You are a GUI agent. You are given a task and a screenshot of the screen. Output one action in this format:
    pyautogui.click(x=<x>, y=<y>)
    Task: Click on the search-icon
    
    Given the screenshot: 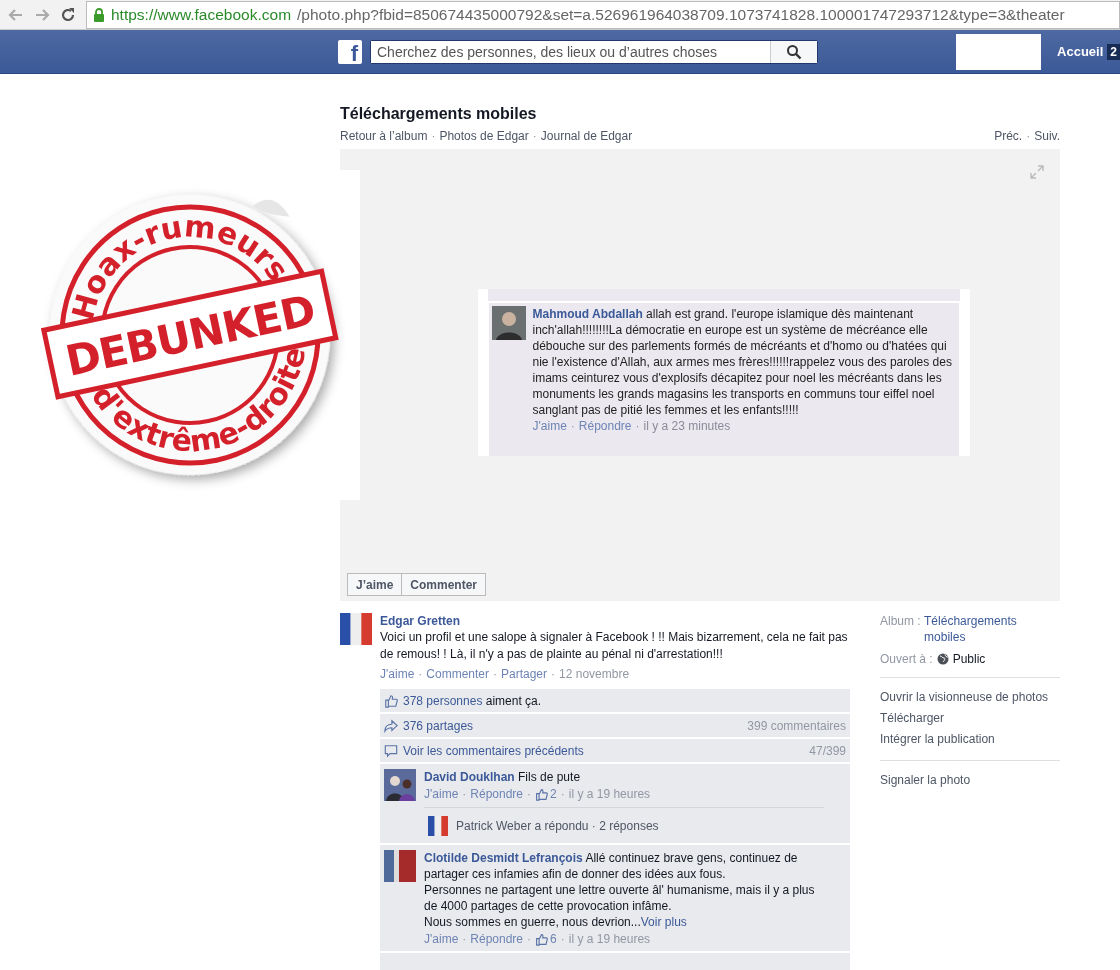 What is the action you would take?
    pyautogui.click(x=793, y=51)
    